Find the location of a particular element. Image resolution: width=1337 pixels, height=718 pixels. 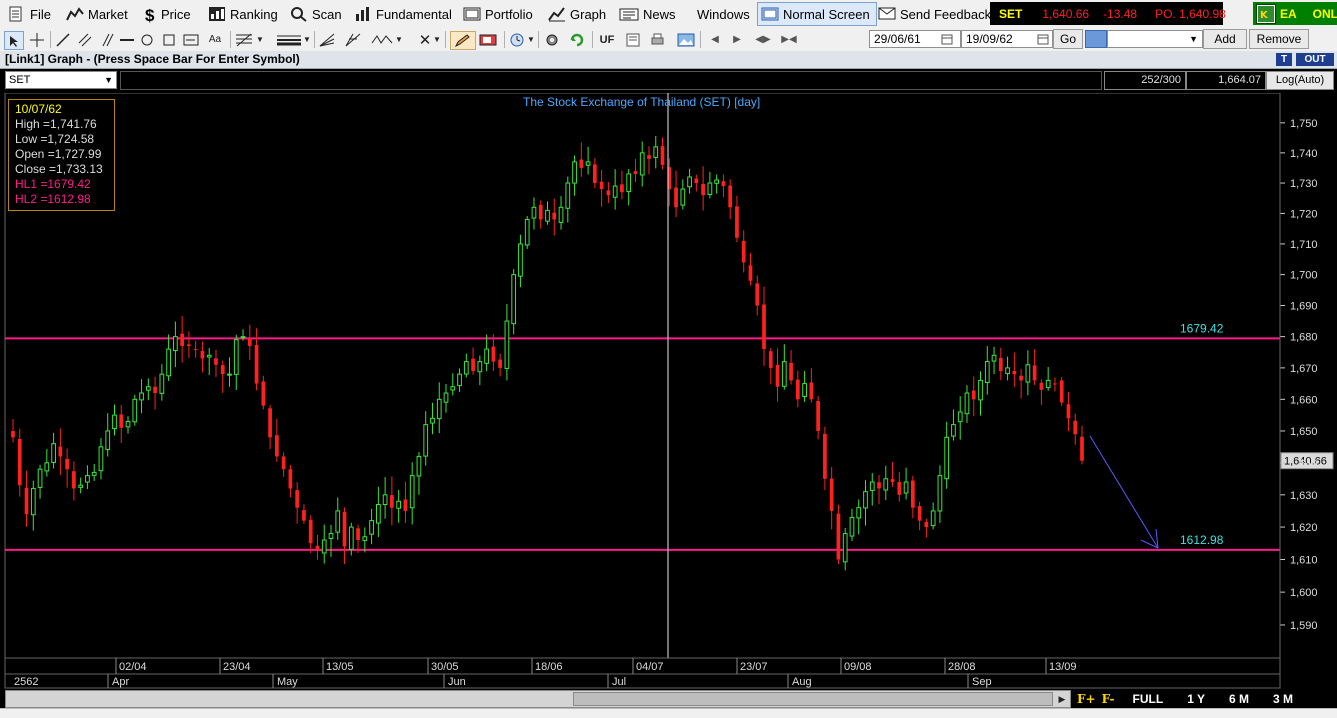

indicator-select: ▼ is located at coordinates (1155, 39).